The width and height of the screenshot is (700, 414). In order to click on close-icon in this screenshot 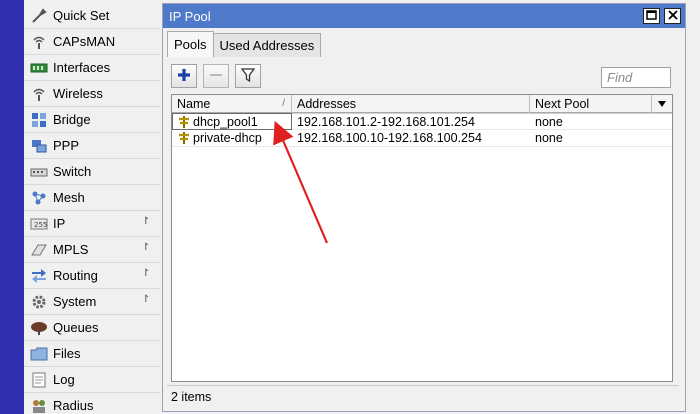, I will do `click(672, 16)`.